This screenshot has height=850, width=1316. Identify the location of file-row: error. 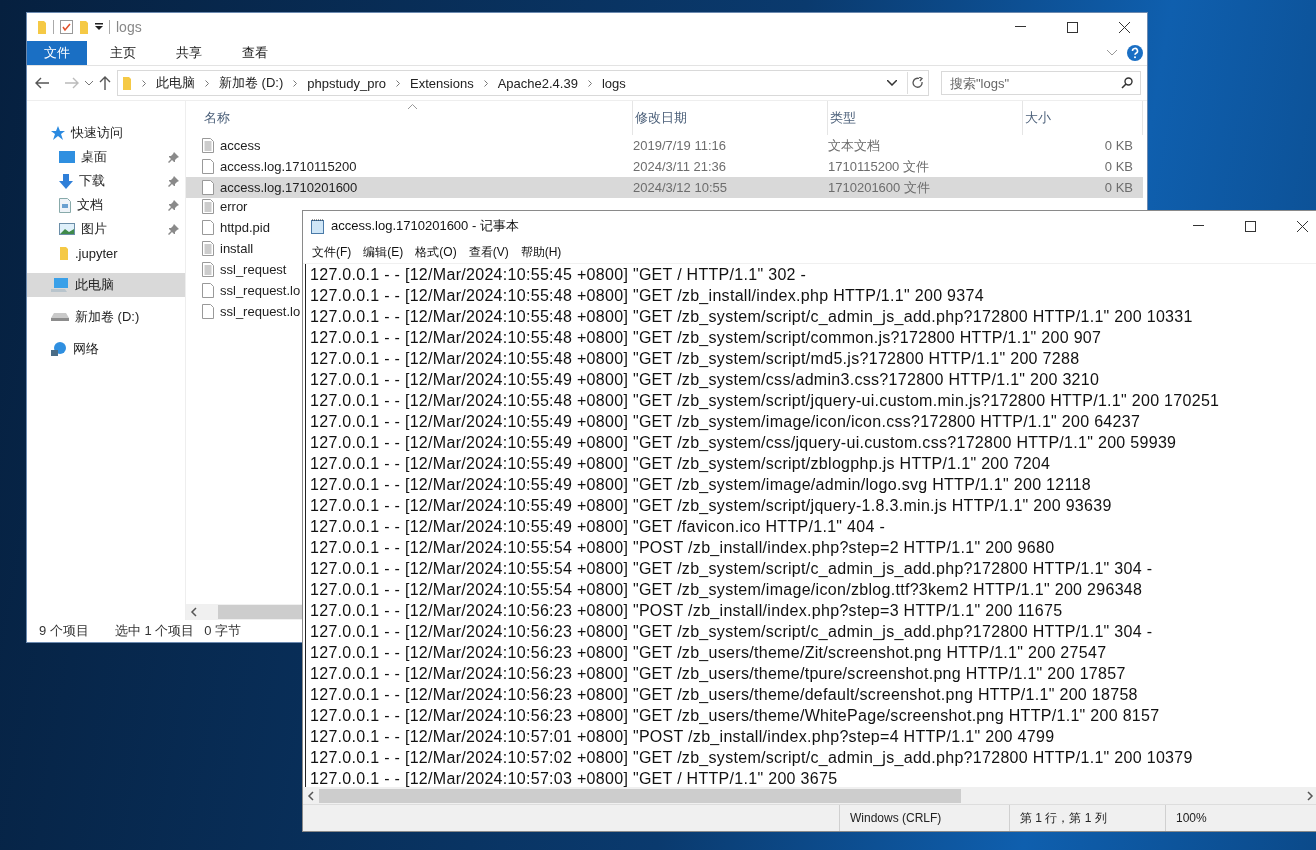
(244, 208).